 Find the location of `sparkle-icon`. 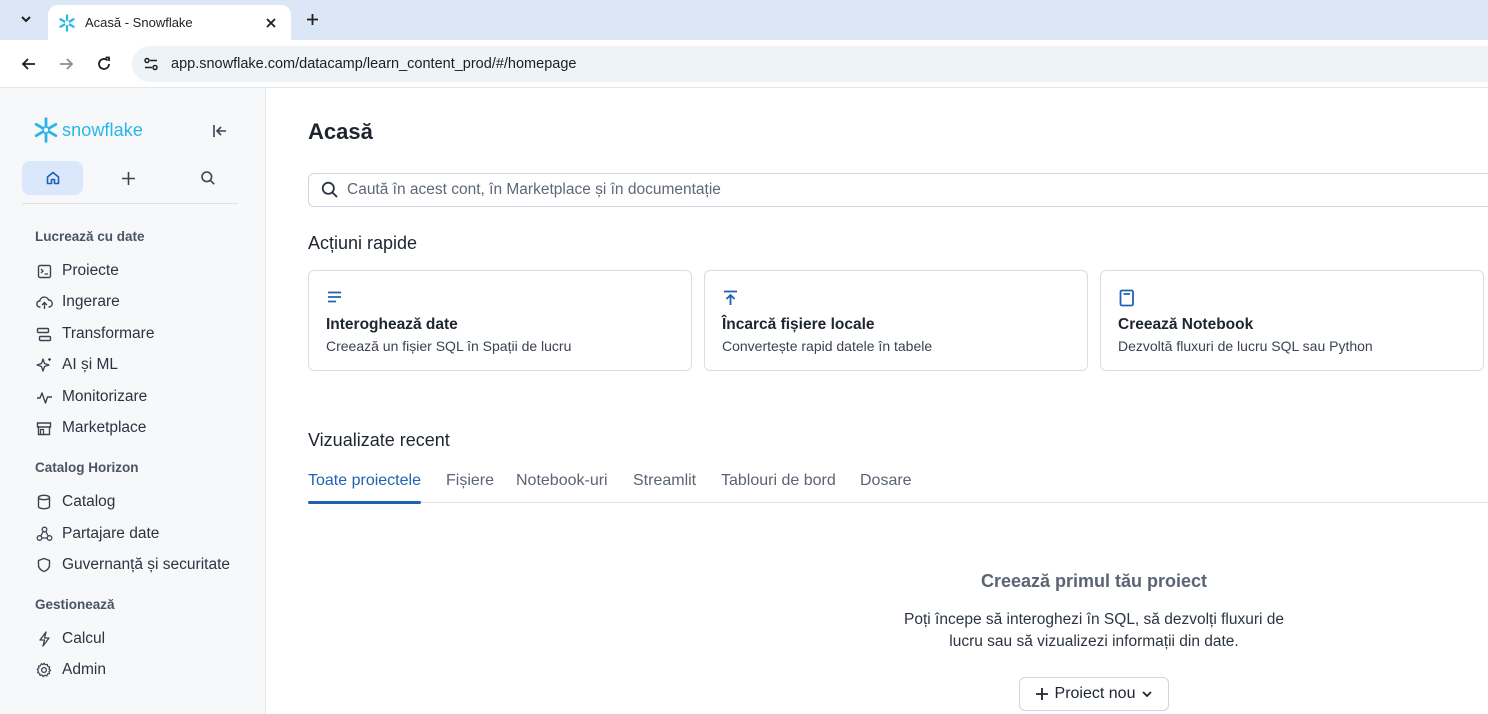

sparkle-icon is located at coordinates (44, 365).